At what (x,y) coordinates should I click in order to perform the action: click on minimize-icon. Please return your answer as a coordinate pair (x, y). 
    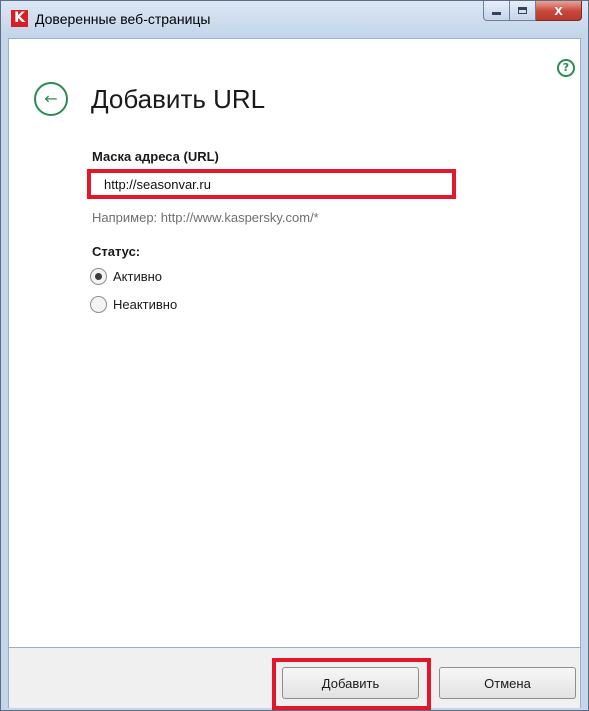
    Looking at the image, I should click on (496, 13).